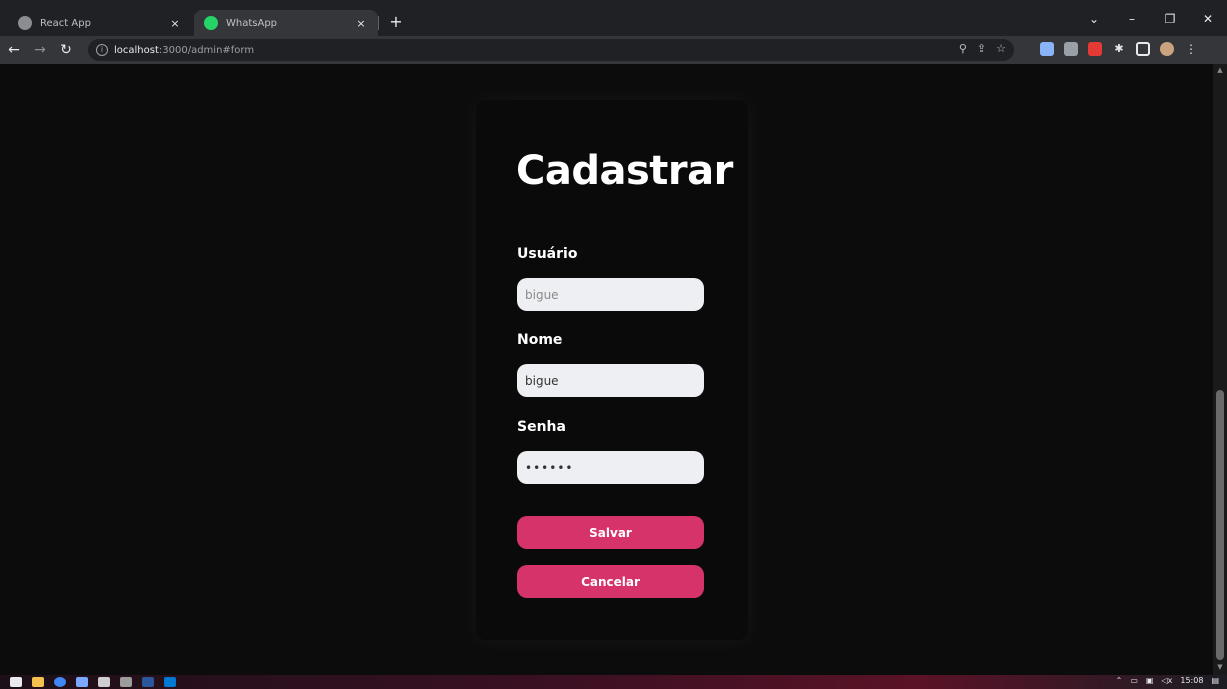  What do you see at coordinates (286, 23) in the screenshot?
I see `tab-whatsapp: WhatsApp ×` at bounding box center [286, 23].